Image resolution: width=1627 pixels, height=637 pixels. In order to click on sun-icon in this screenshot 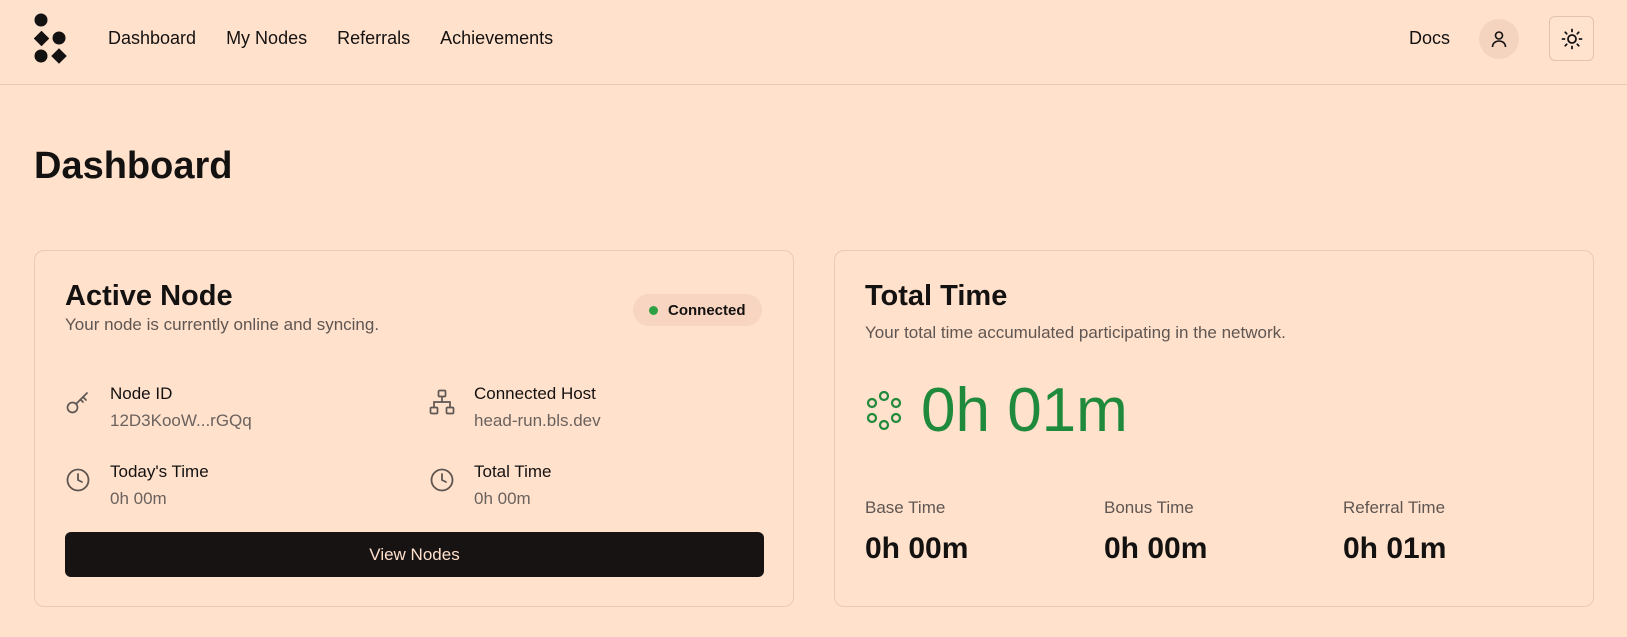, I will do `click(1571, 38)`.